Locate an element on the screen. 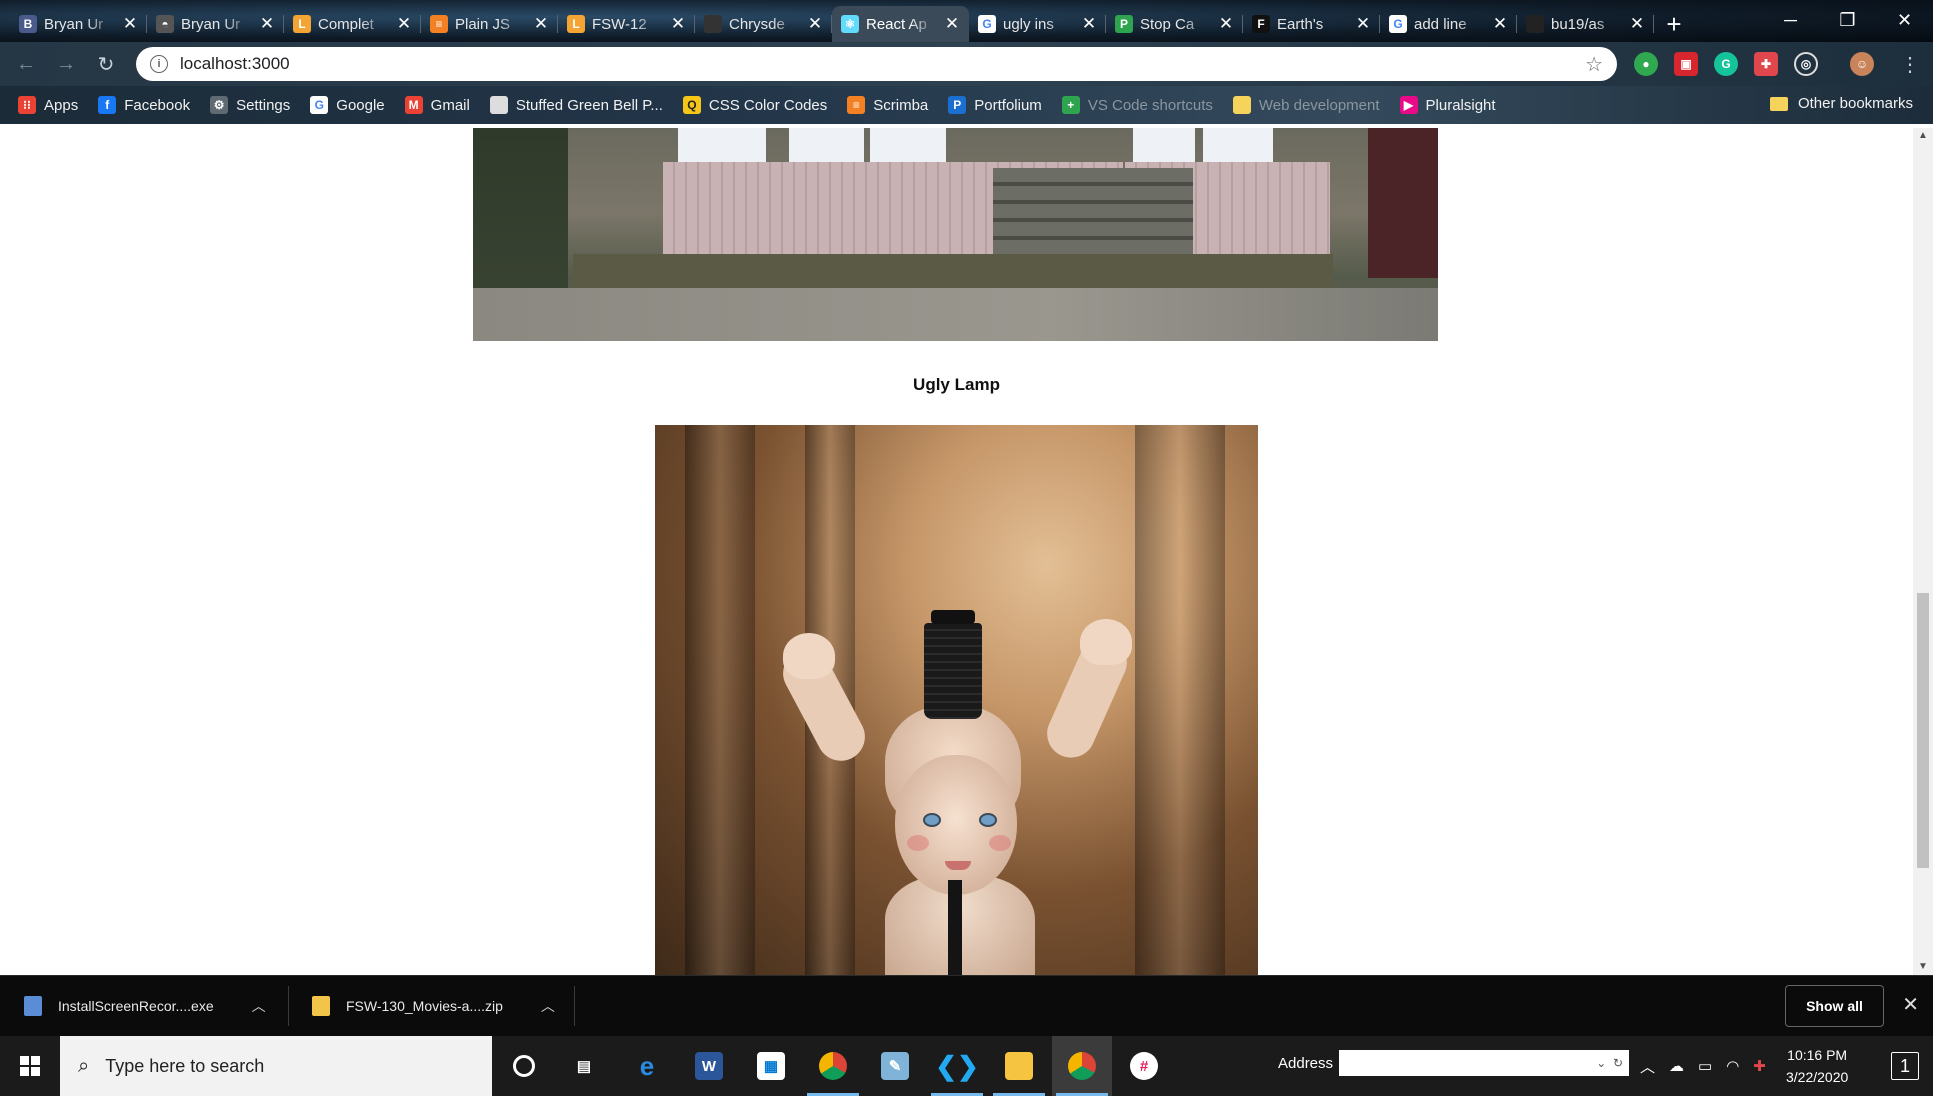 This screenshot has width=1933, height=1096. tab-item: B Bryan Ur ✕ is located at coordinates (78, 24).